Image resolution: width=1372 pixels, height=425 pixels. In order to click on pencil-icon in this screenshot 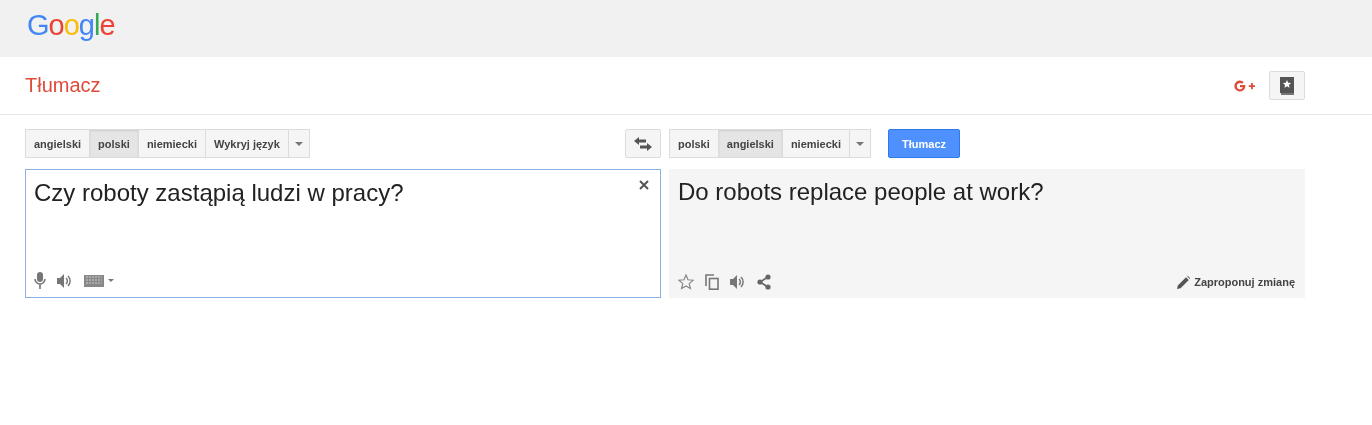, I will do `click(1184, 282)`.